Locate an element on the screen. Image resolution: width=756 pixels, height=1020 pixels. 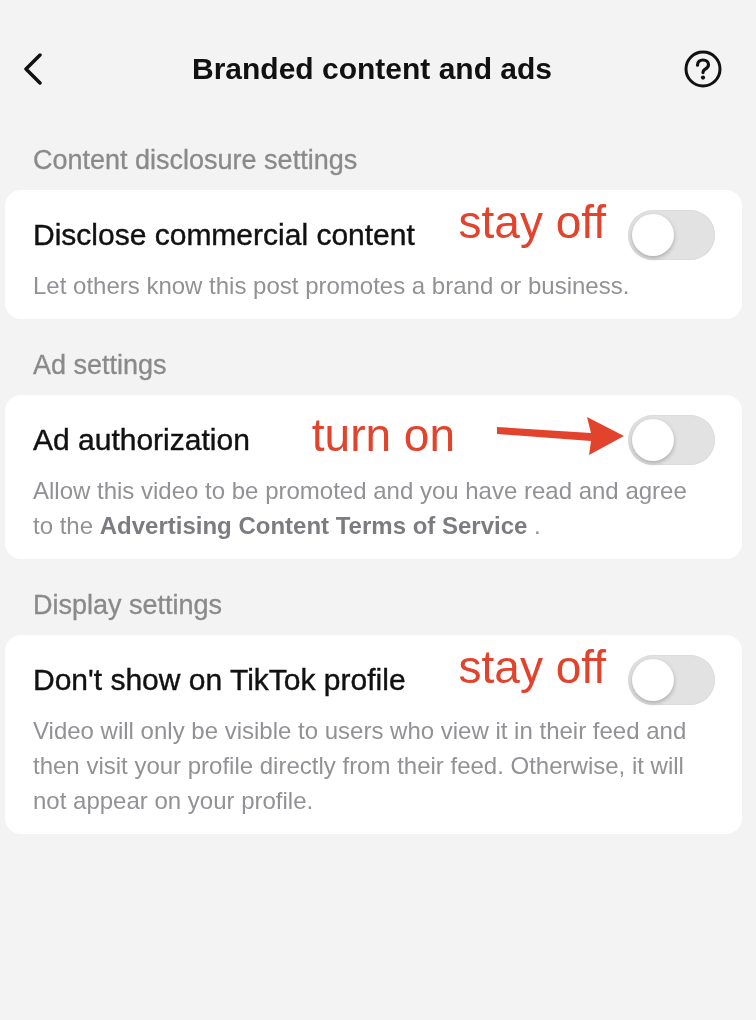
section-heading: Ad settings is located at coordinates (100, 365).